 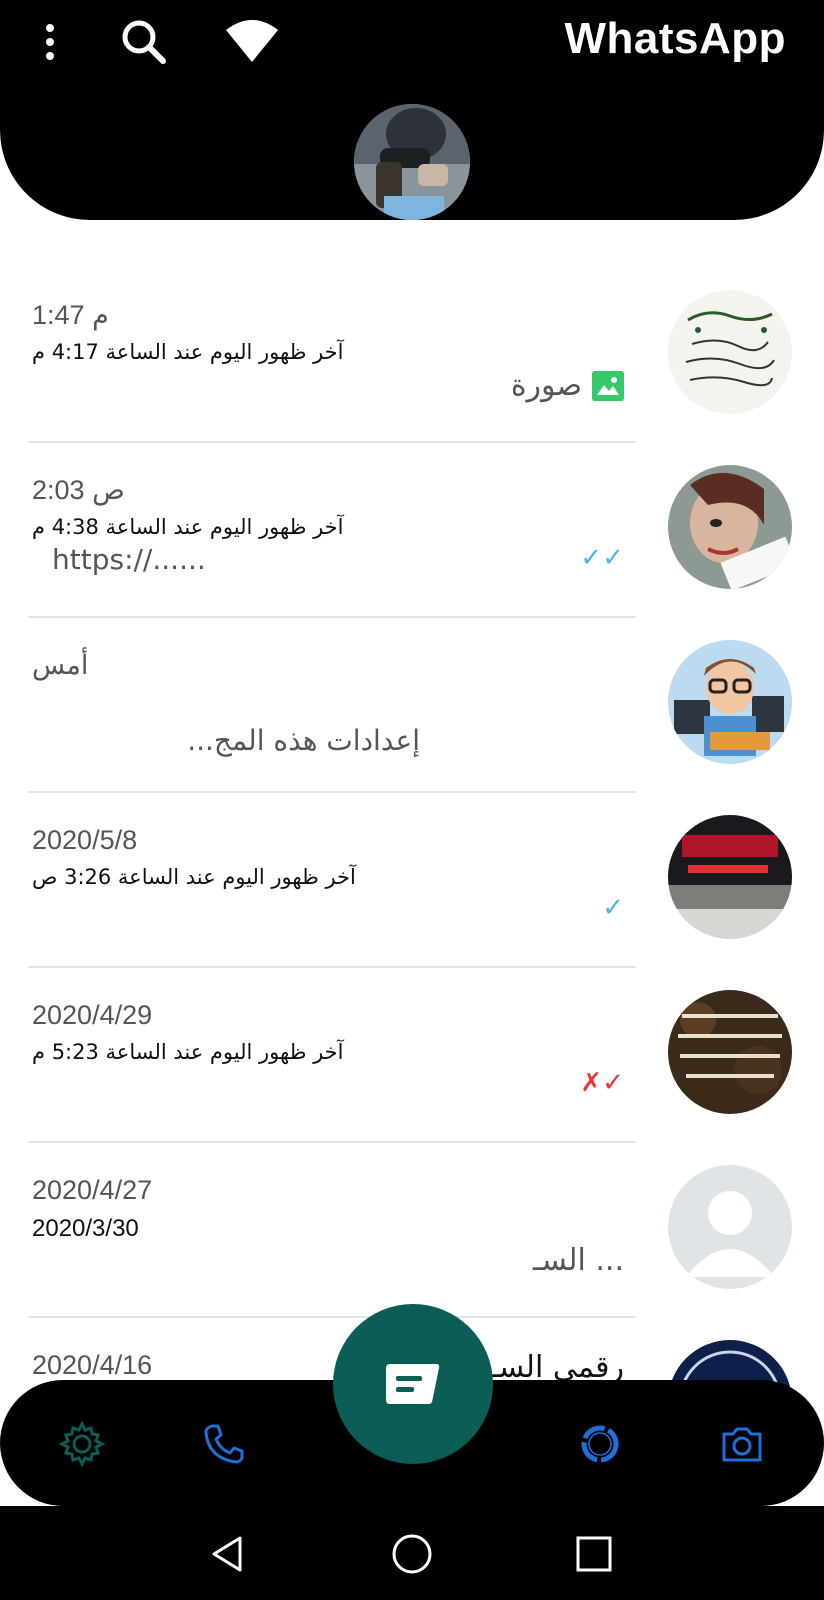 I want to click on status-icon, so click(x=600, y=1444).